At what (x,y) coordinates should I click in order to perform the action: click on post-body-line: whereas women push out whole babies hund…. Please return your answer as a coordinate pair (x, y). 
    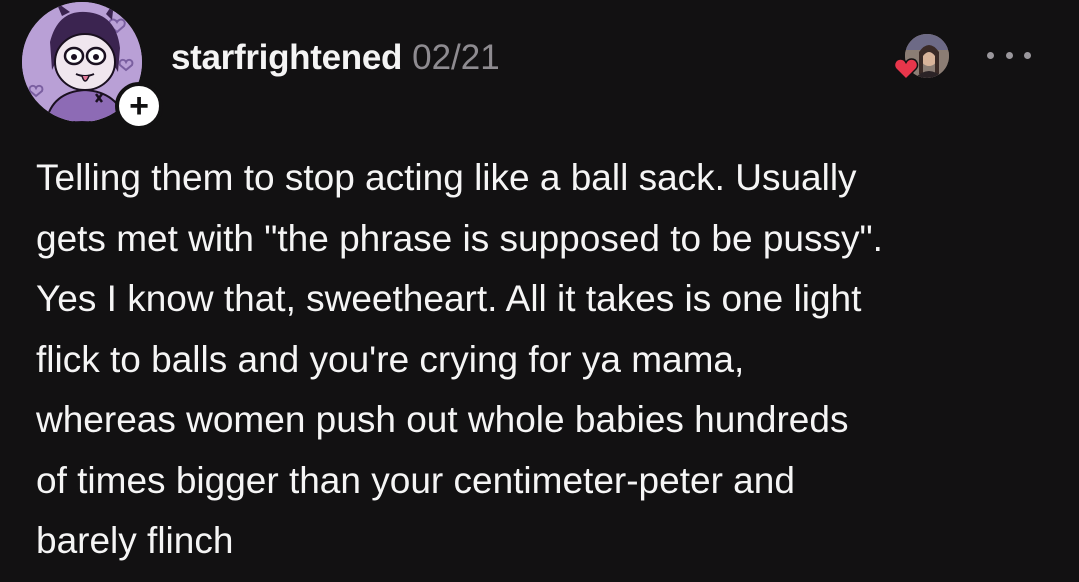
    Looking at the image, I should click on (442, 419).